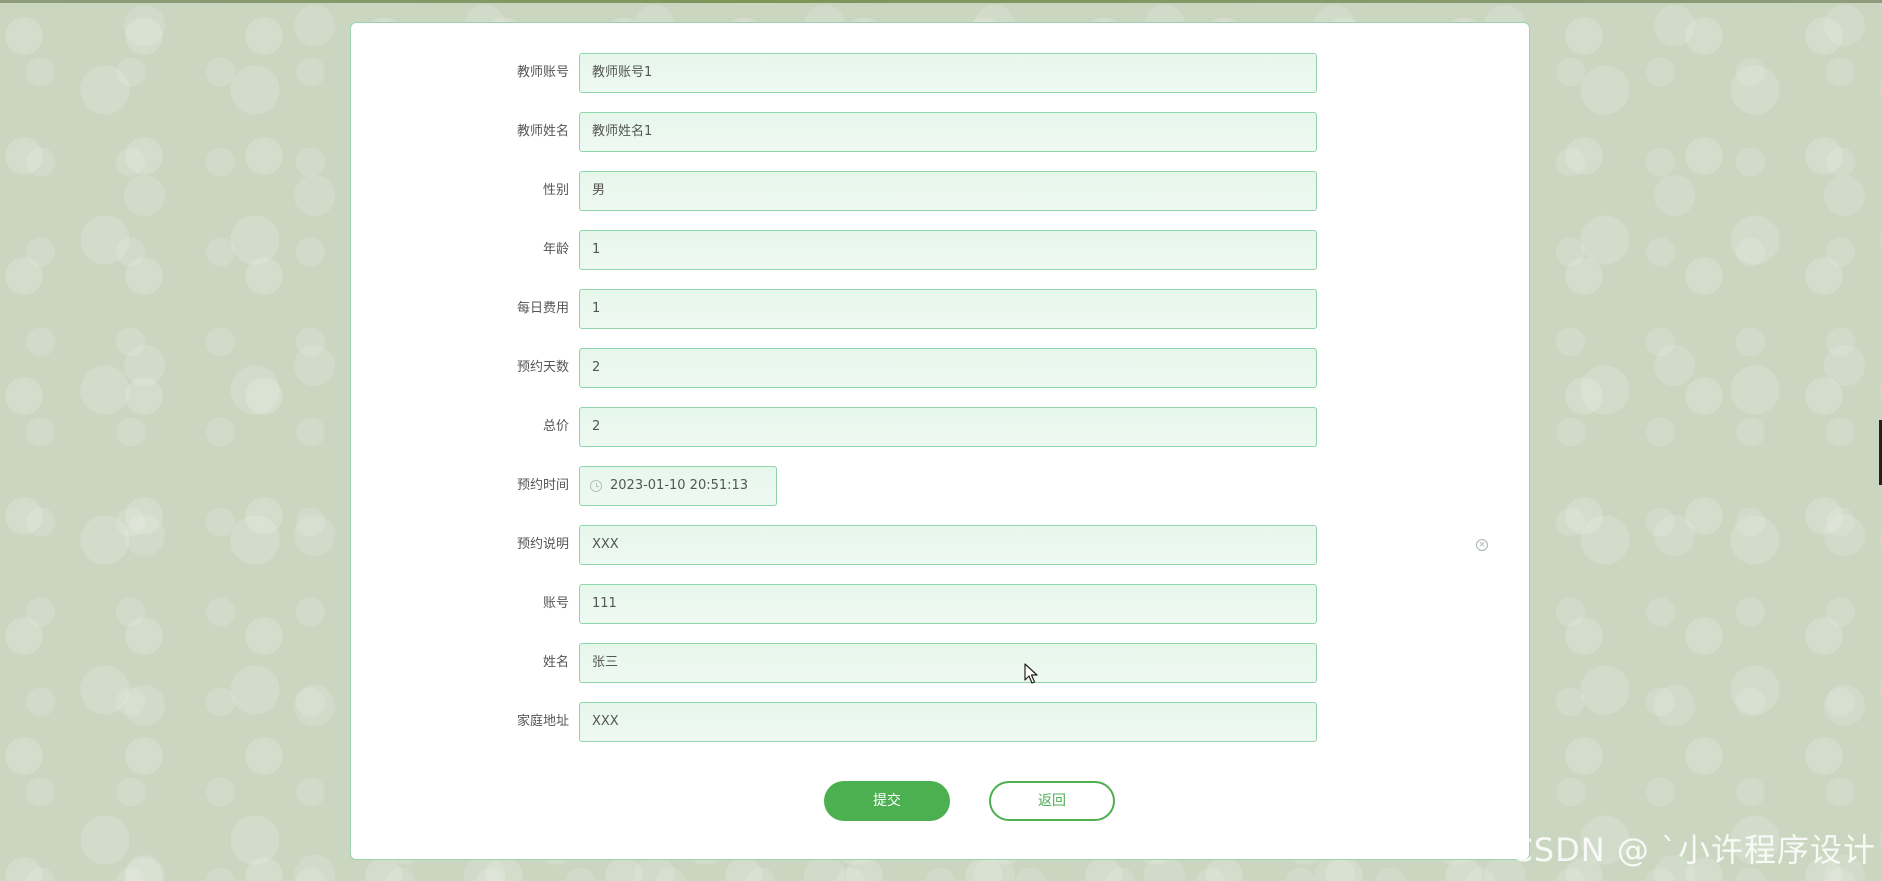 The image size is (1882, 881). I want to click on clock-icon, so click(596, 486).